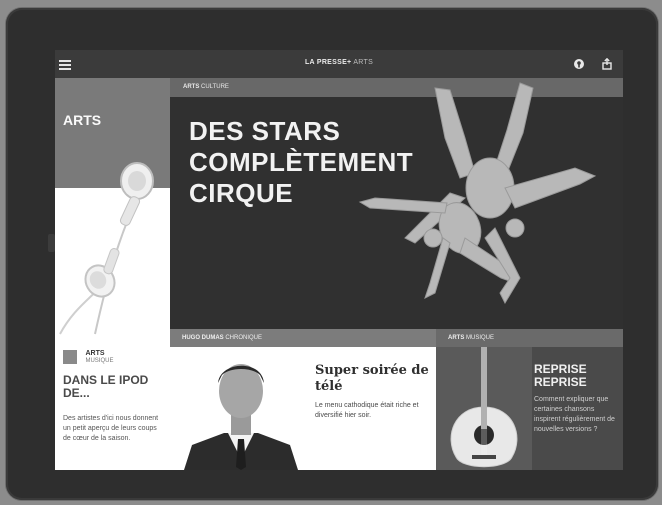 This screenshot has height=505, width=662. Describe the element at coordinates (106, 248) in the screenshot. I see `earbuds-image` at that location.